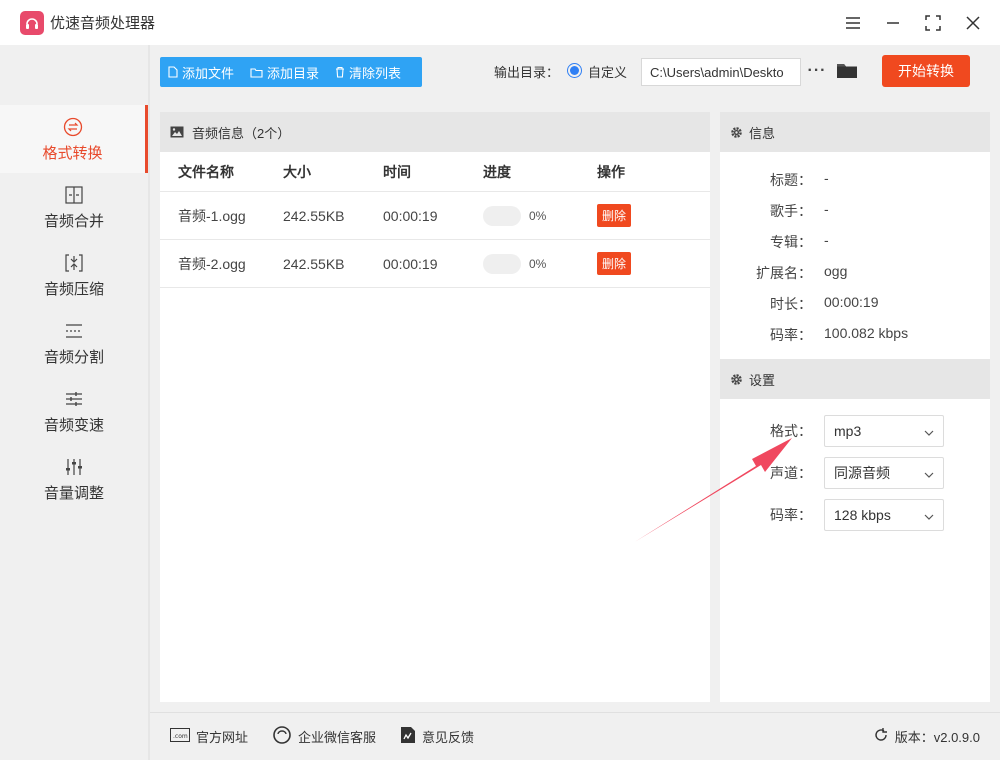  Describe the element at coordinates (73, 425) in the screenshot. I see `sidebar-item-label: 音频变速` at that location.